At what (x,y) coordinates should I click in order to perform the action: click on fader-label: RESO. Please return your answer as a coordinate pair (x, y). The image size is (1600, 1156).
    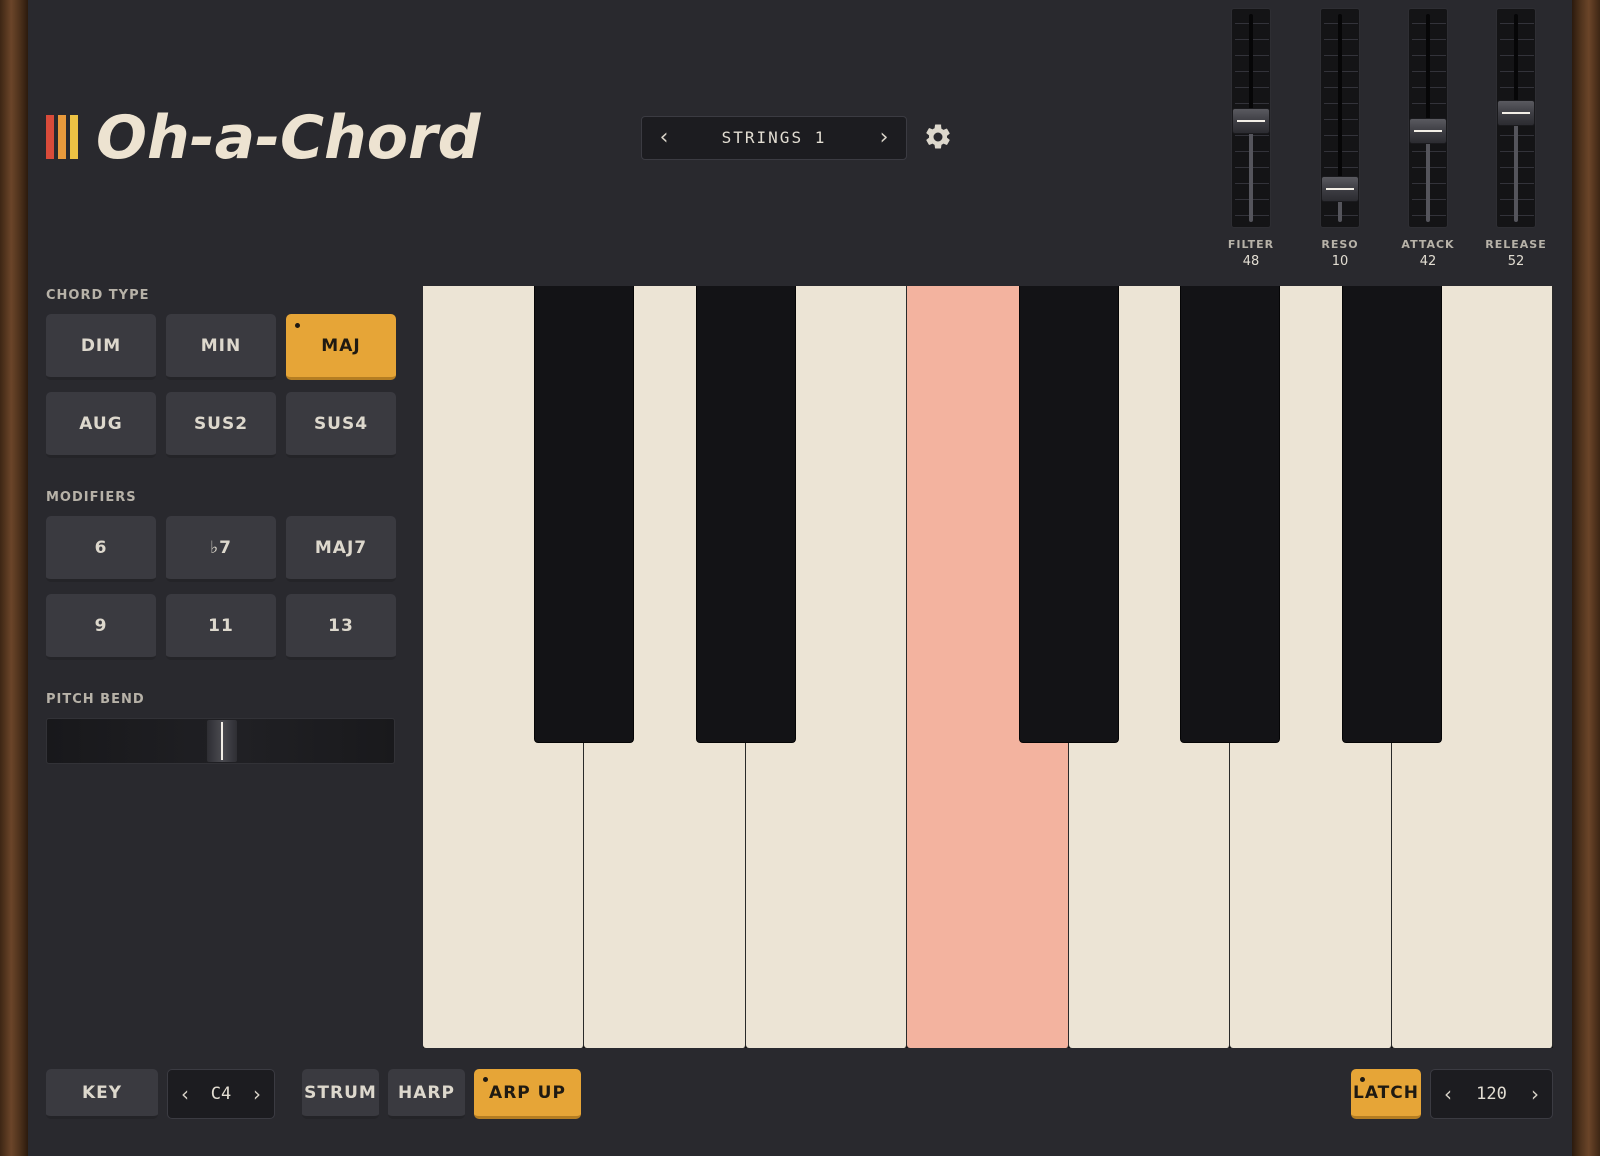
    Looking at the image, I should click on (1340, 244).